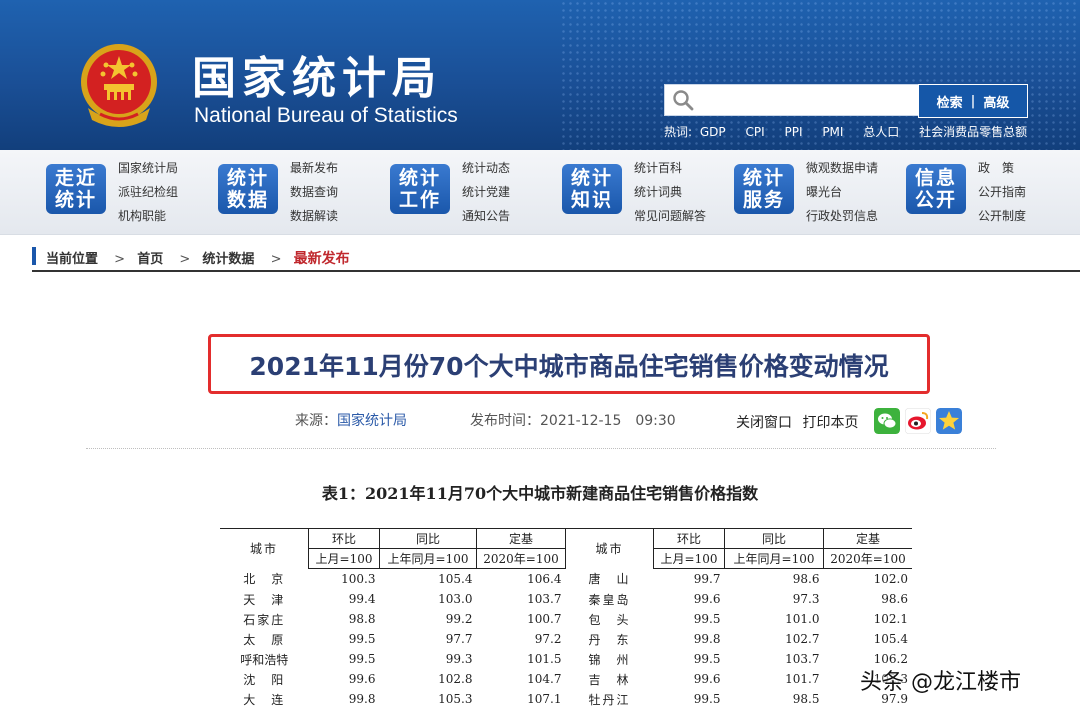  I want to click on value-cell: 103.7, so click(802, 659).